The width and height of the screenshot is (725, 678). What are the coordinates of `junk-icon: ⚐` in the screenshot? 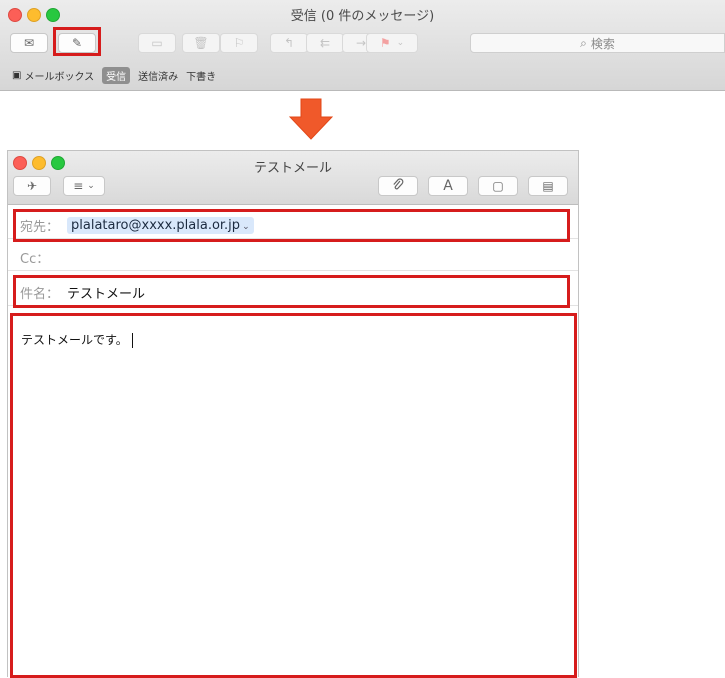 It's located at (239, 43).